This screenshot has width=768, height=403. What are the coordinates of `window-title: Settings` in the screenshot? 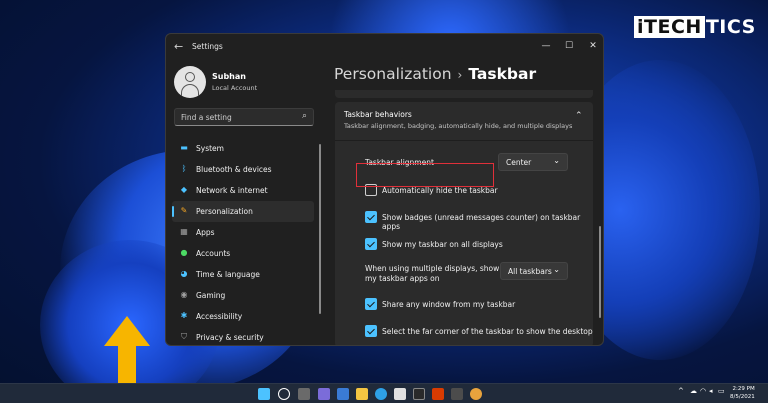 It's located at (207, 46).